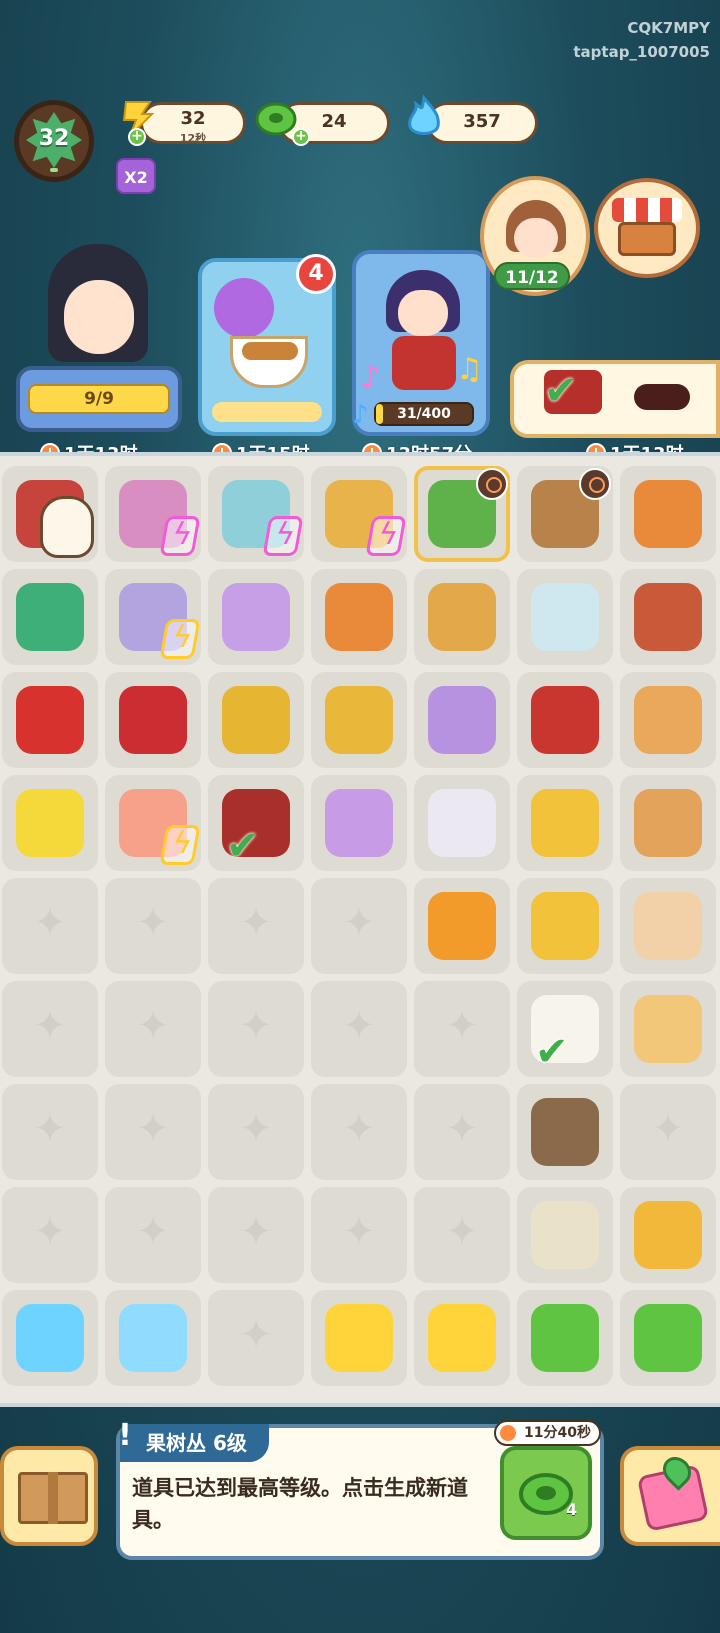  What do you see at coordinates (99, 340) in the screenshot?
I see `order-card-character-1: 9/9` at bounding box center [99, 340].